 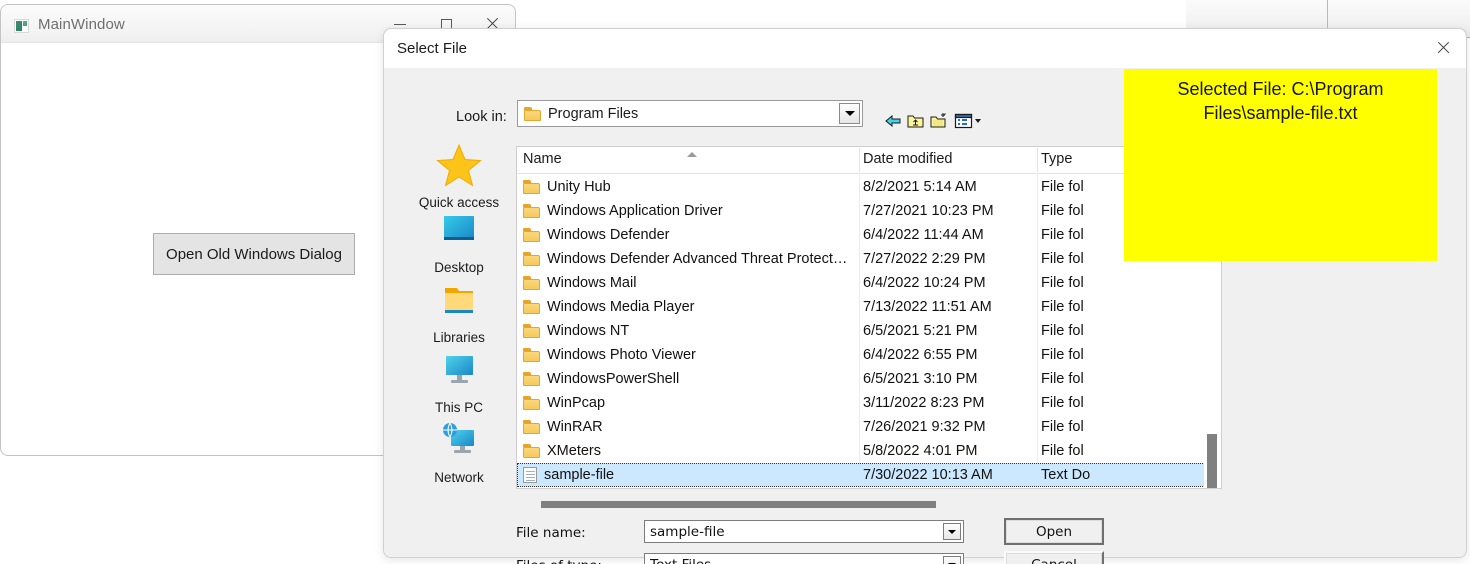 I want to click on table-row: Windows NT 6/5/2021 5:21 PM File fol, so click(x=869, y=331).